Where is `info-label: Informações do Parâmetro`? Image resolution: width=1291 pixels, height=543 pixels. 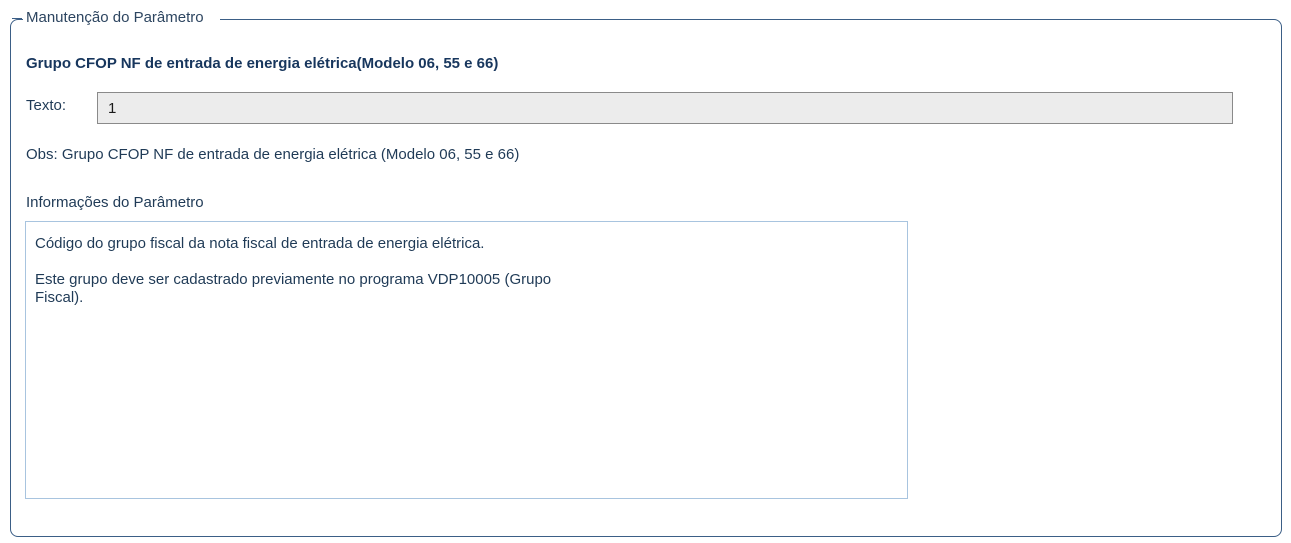 info-label: Informações do Parâmetro is located at coordinates (115, 202).